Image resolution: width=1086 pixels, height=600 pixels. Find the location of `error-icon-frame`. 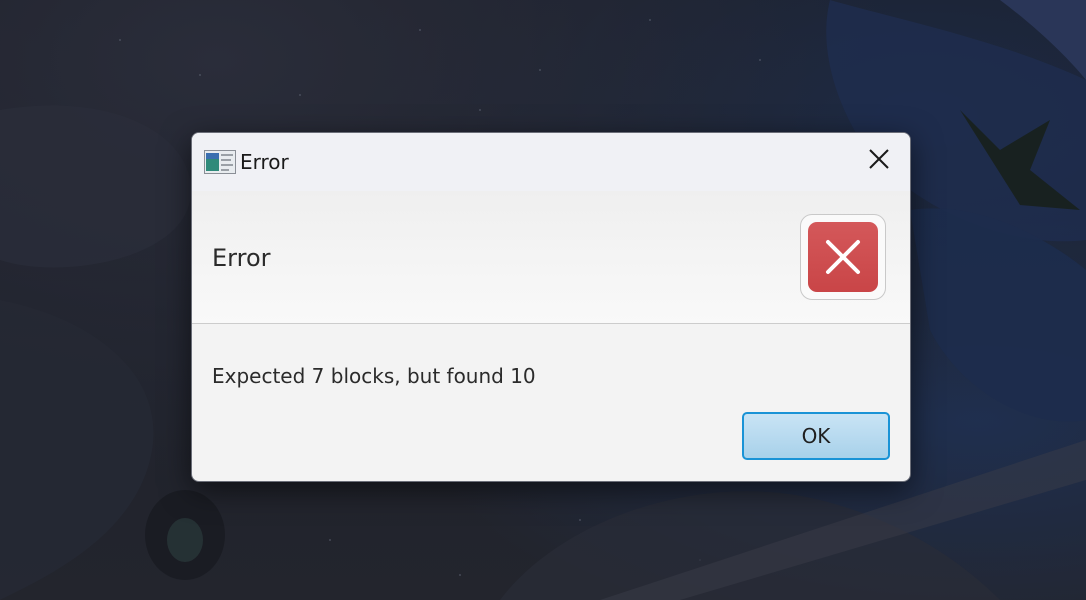

error-icon-frame is located at coordinates (843, 257).